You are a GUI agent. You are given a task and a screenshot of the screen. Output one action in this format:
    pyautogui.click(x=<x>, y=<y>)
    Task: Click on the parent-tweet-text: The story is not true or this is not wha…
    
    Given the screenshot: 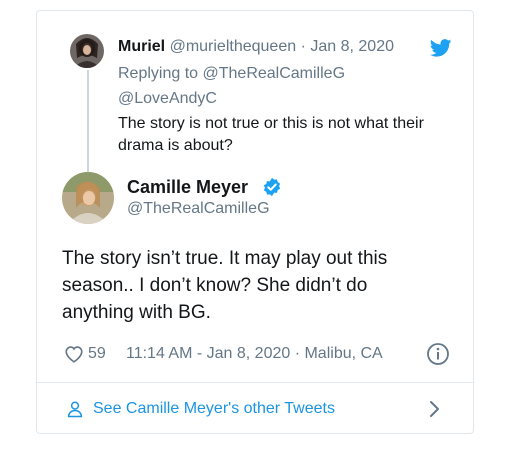 What is the action you would take?
    pyautogui.click(x=271, y=134)
    